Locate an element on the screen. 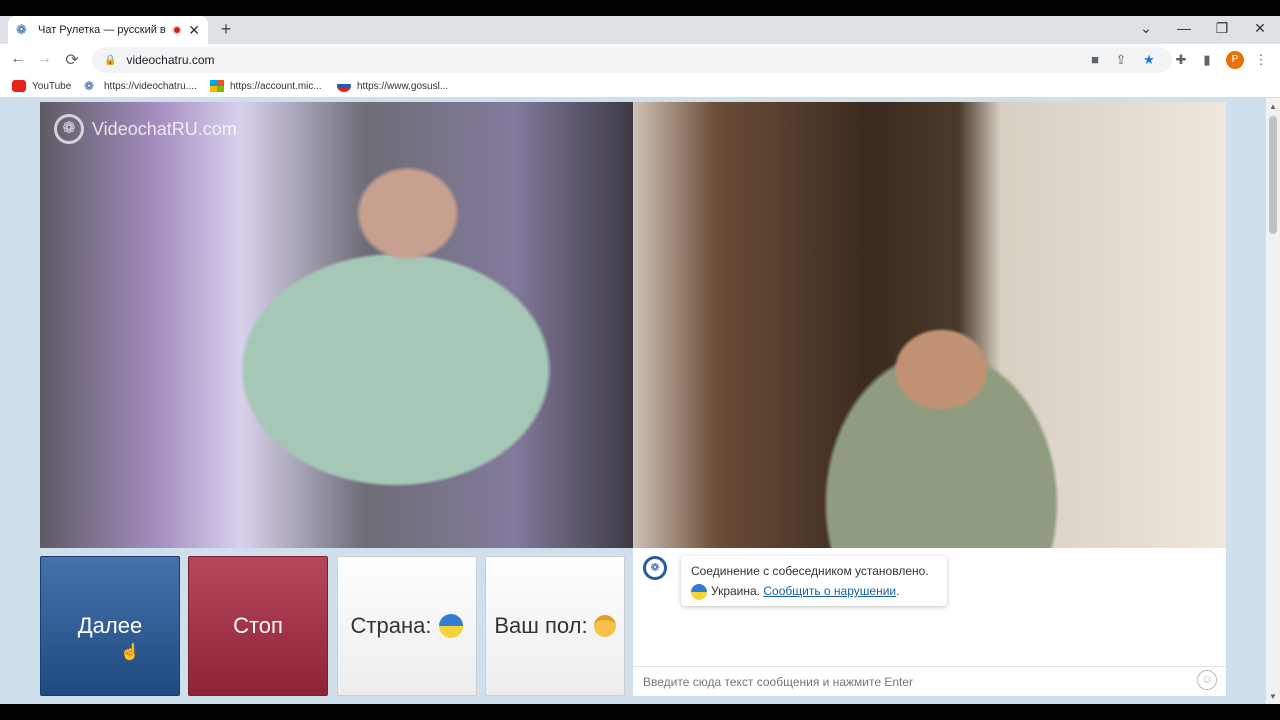 This screenshot has width=1280, height=720. tab-title: Чат Рулетка — русский вид is located at coordinates (102, 30).